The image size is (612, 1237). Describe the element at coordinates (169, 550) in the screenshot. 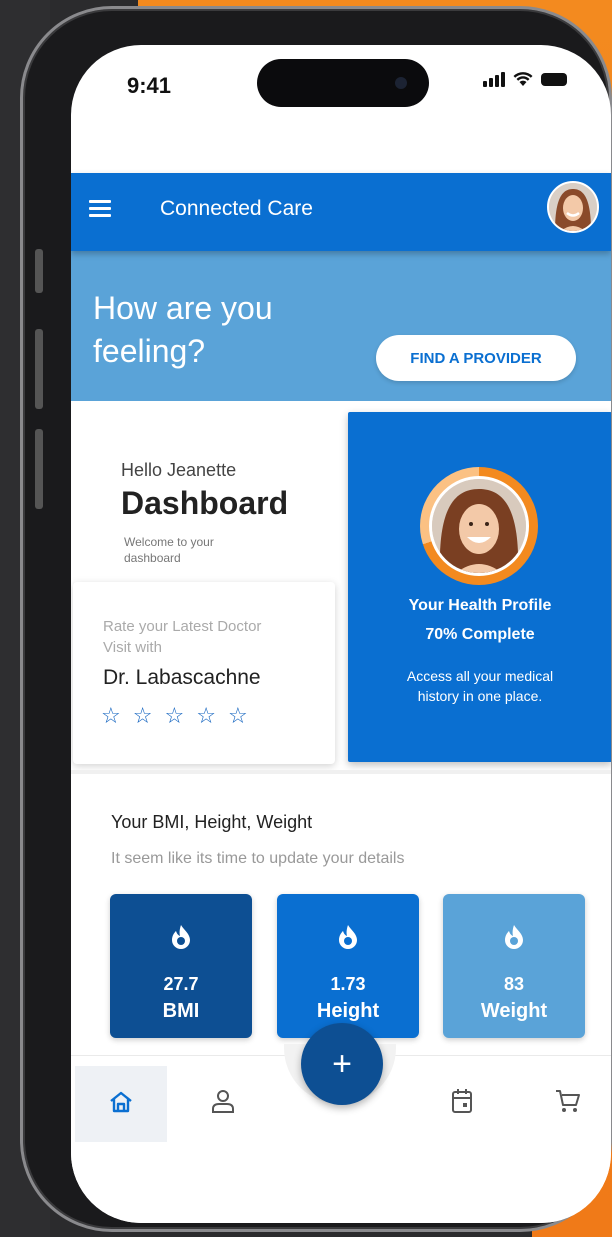

I see `dashboard-subtitle: Welcome to your dashboard` at that location.